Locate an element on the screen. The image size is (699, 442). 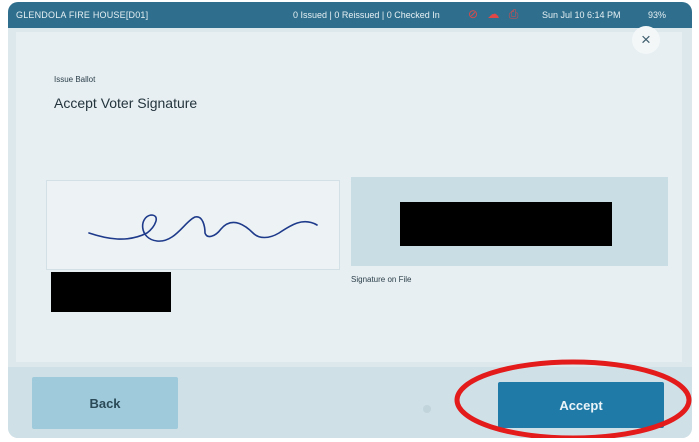
battery-level: 93% is located at coordinates (657, 15).